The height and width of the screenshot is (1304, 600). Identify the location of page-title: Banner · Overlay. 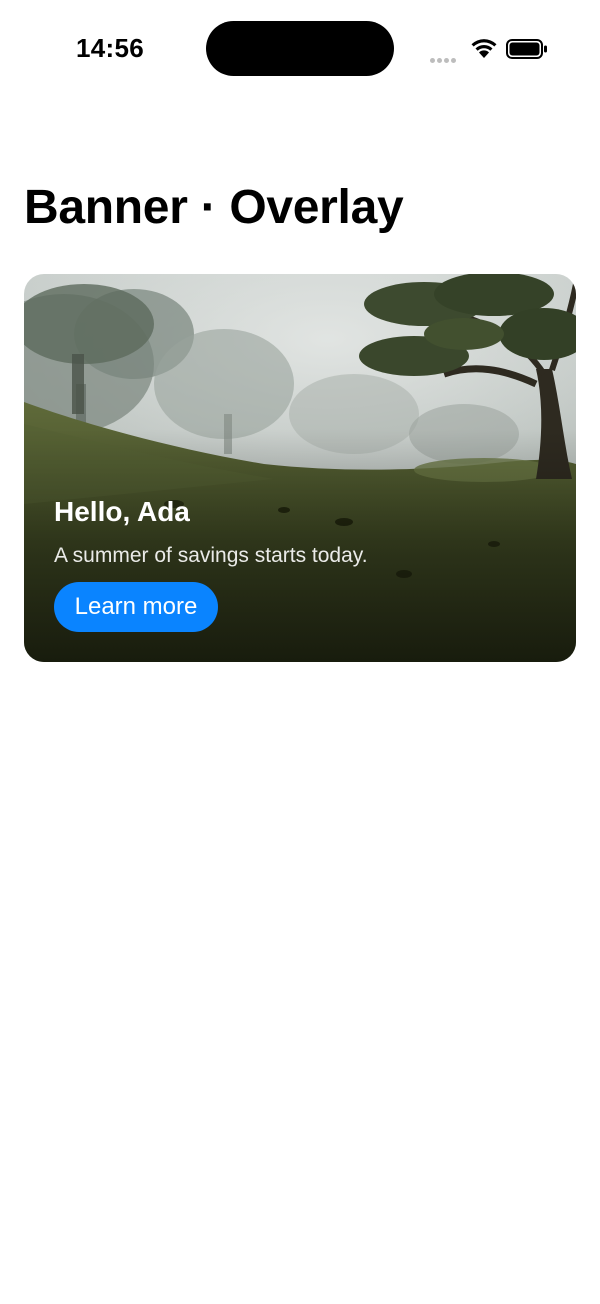
(214, 207).